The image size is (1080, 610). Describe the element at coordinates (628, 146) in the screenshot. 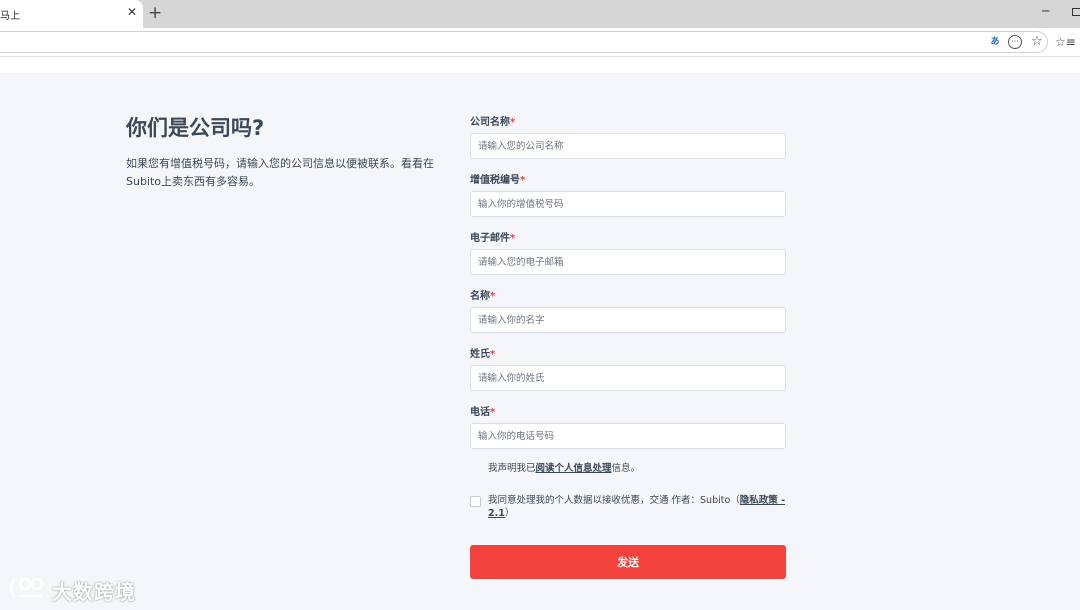

I see `company-name-input` at that location.